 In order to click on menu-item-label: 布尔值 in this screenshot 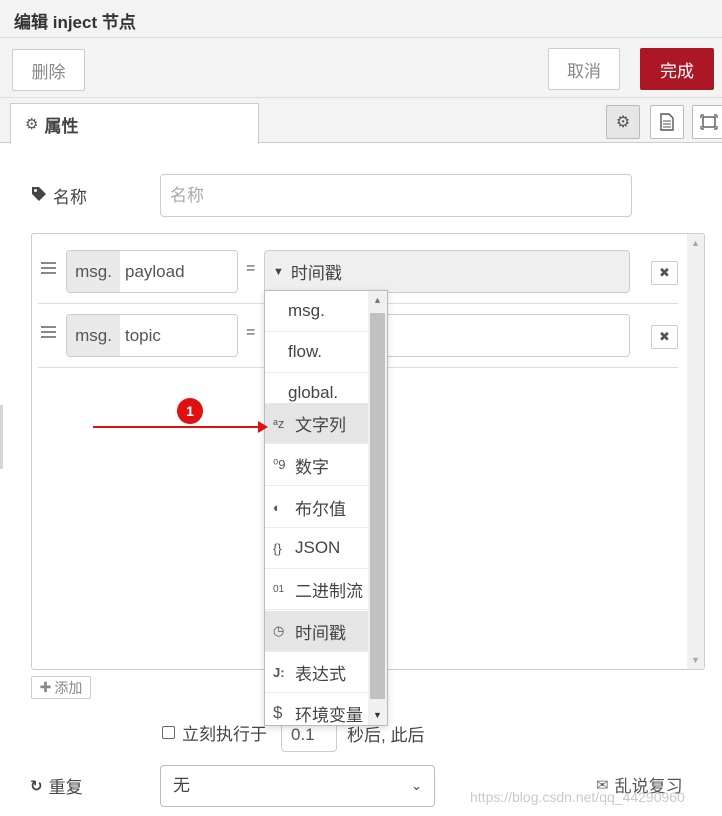, I will do `click(320, 509)`.